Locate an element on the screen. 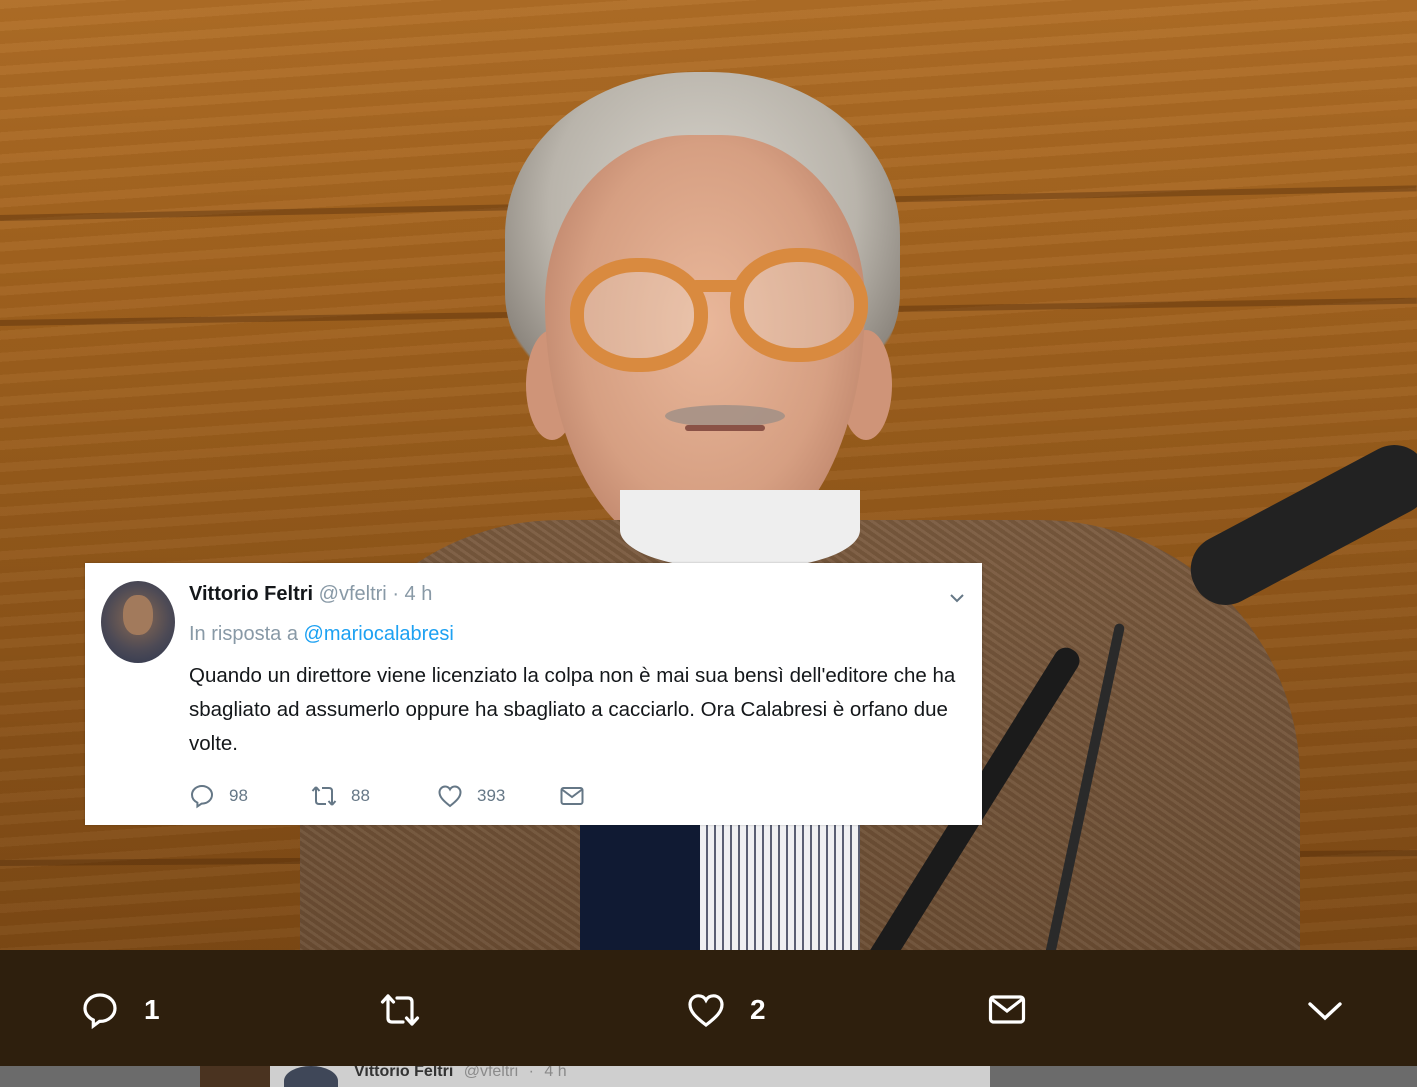 This screenshot has height=1087, width=1417. shirt-collar is located at coordinates (740, 530).